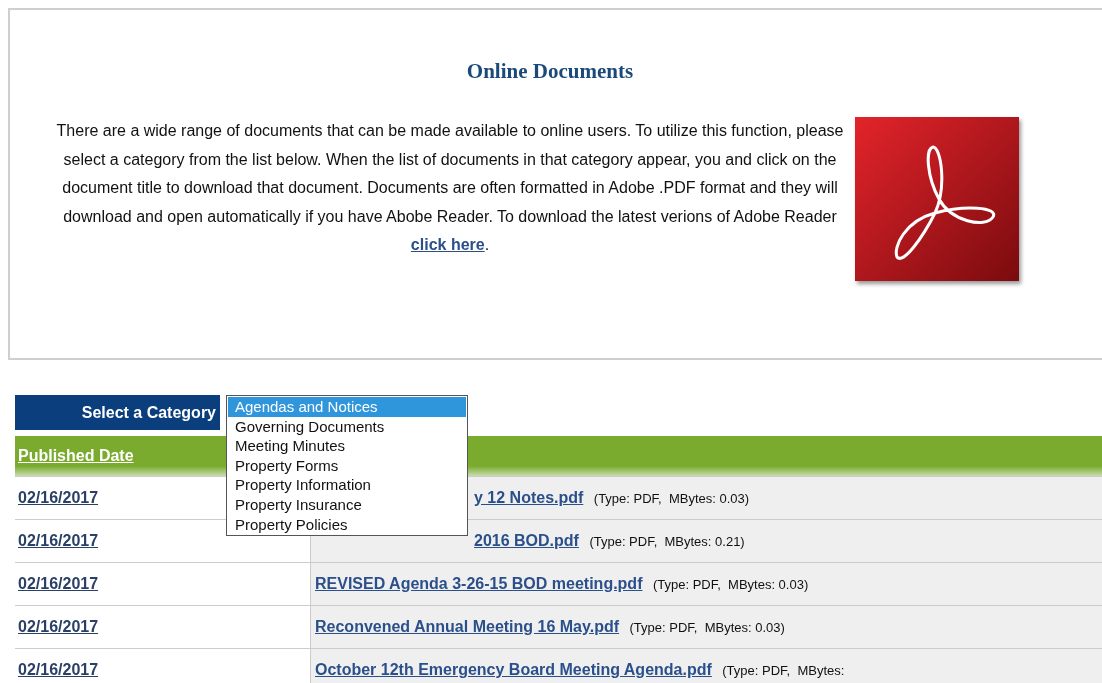  What do you see at coordinates (667, 541) in the screenshot?
I see `file-info: (Type: PDF, MBytes: 0.21)` at bounding box center [667, 541].